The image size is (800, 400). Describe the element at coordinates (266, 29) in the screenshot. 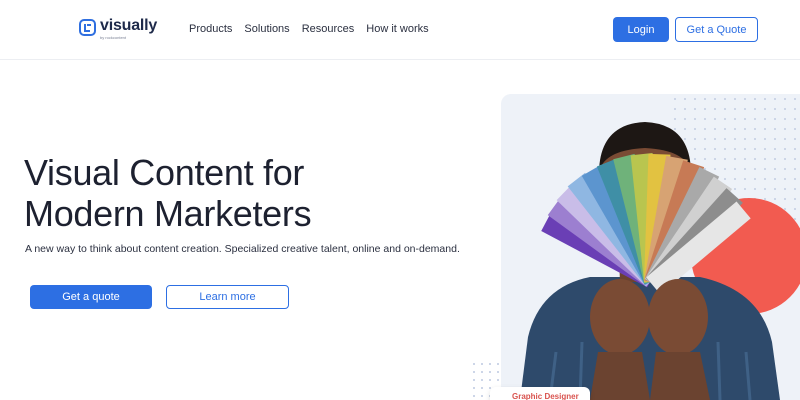

I see `nav-solutions: Solutions` at that location.